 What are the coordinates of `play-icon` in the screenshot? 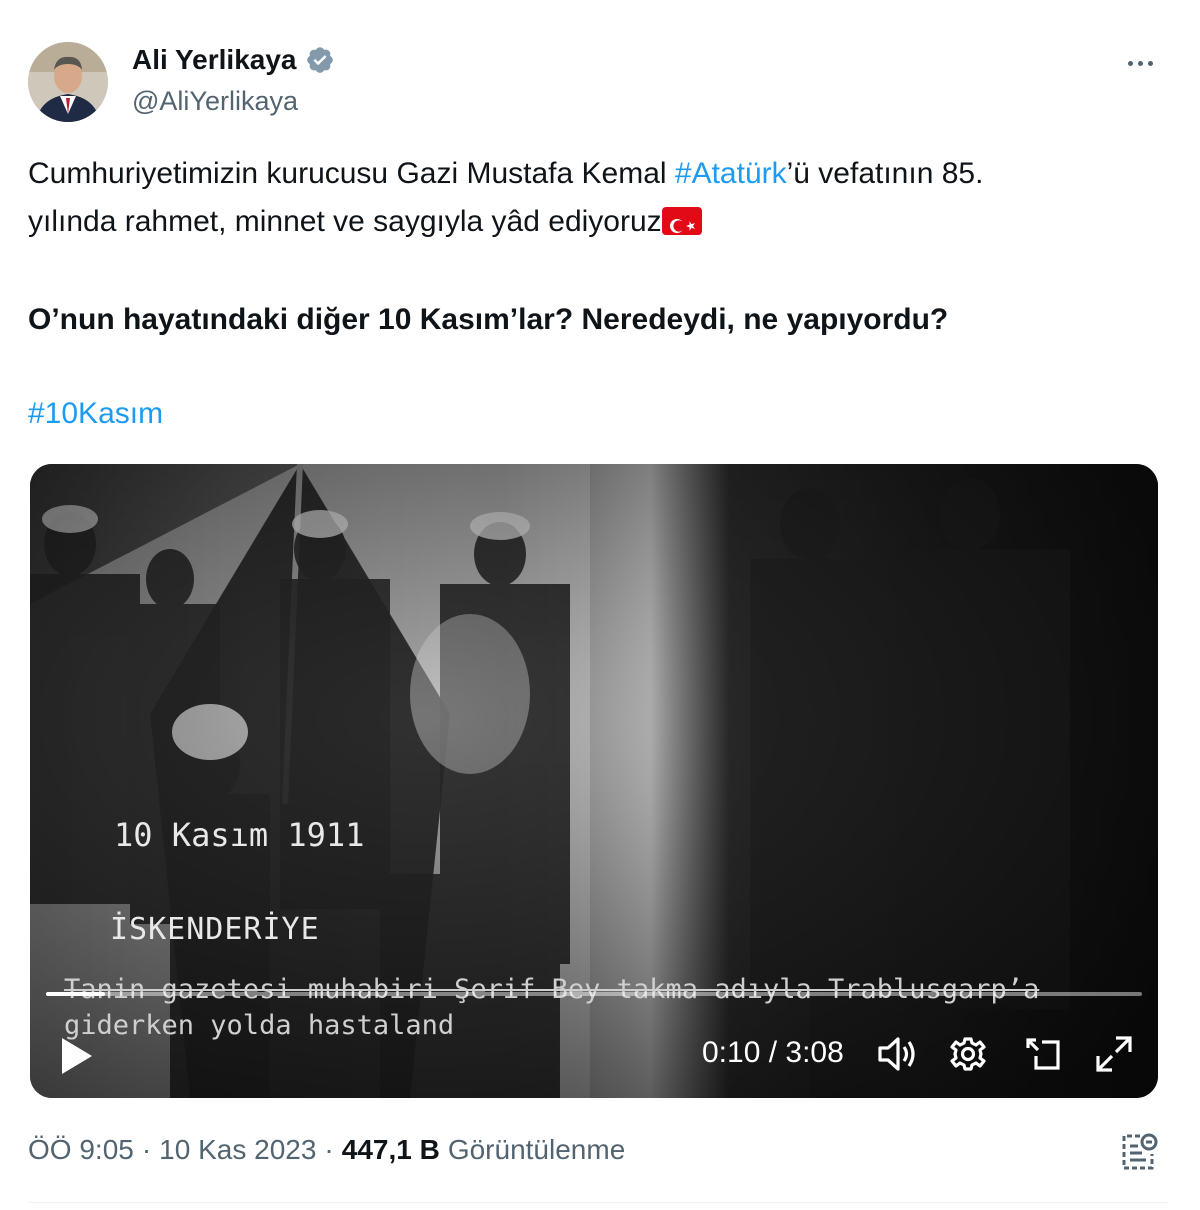 It's located at (76, 1056).